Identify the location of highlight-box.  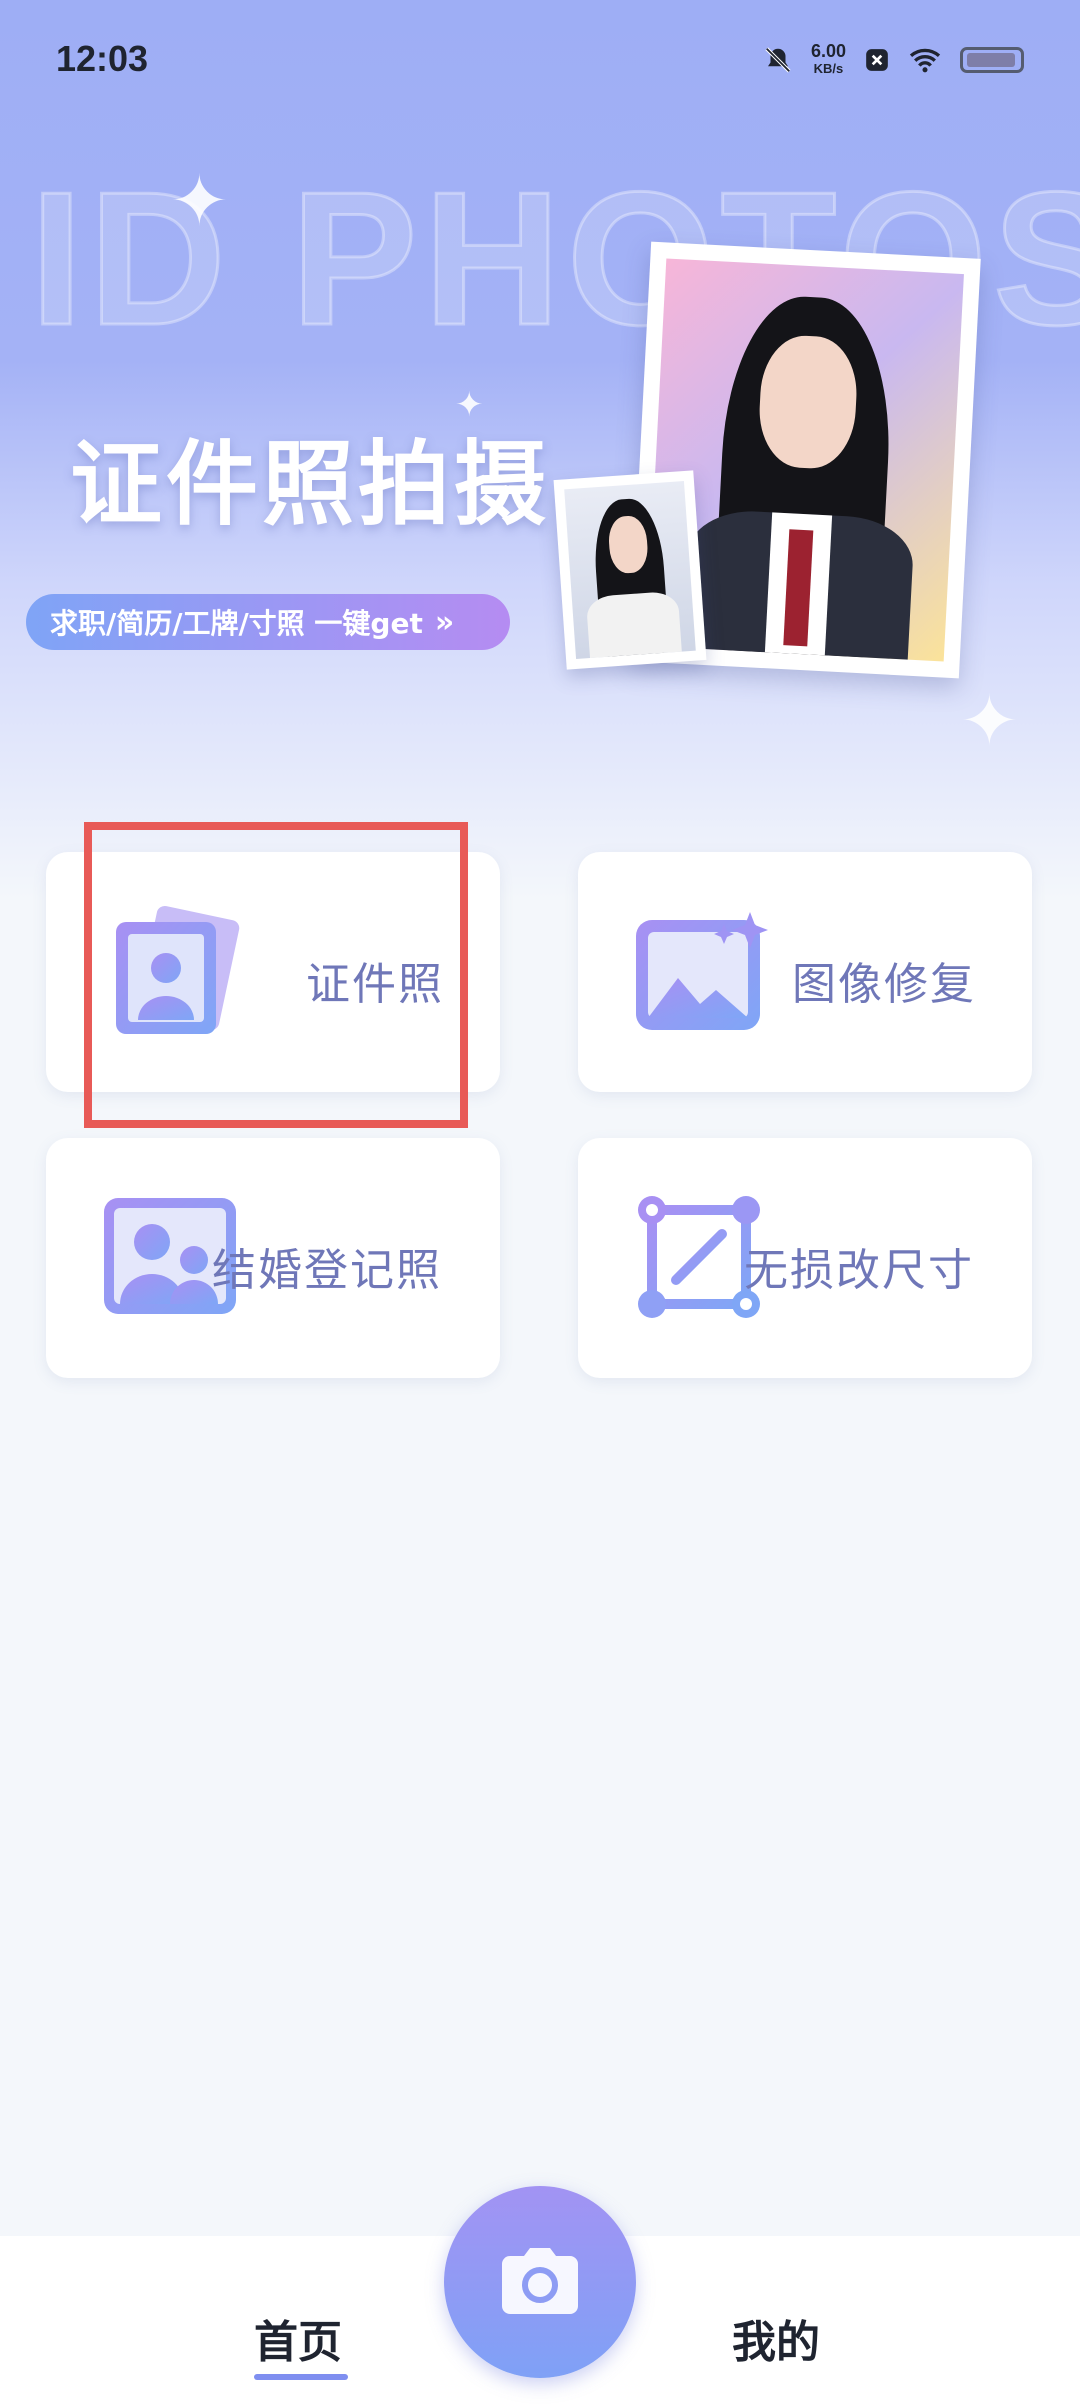
(276, 975).